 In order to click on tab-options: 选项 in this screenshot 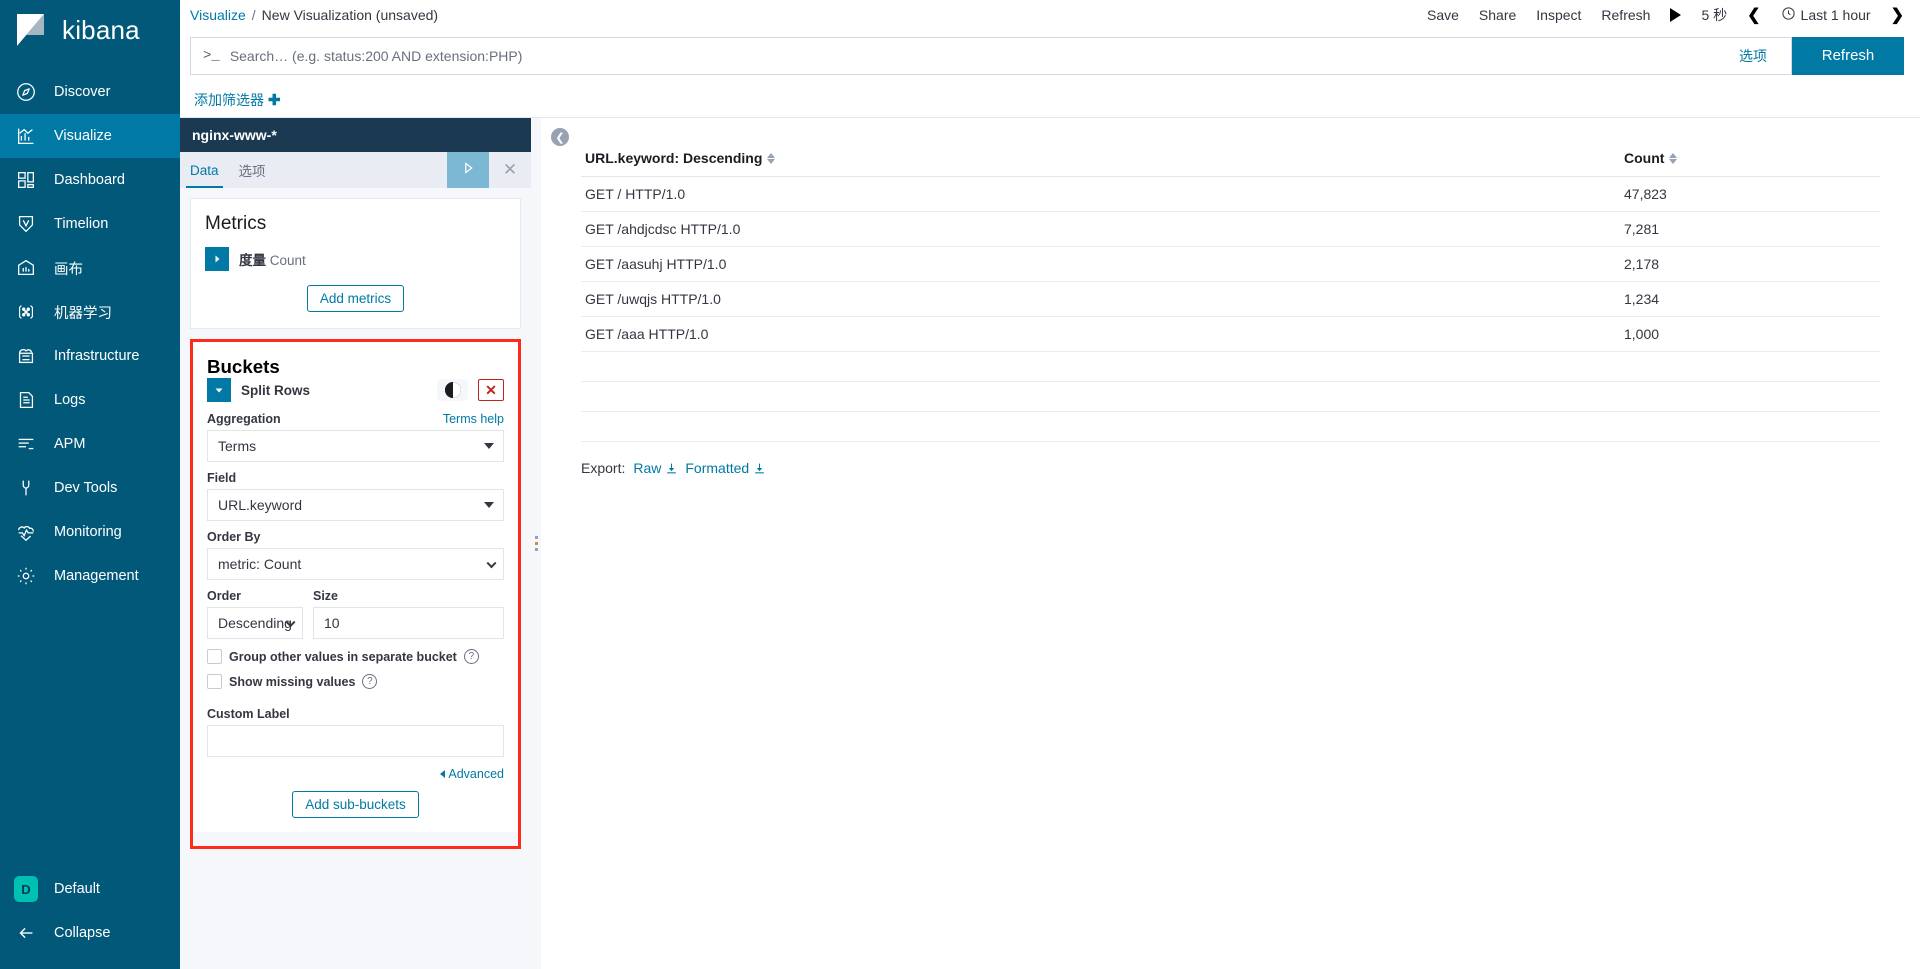, I will do `click(252, 170)`.